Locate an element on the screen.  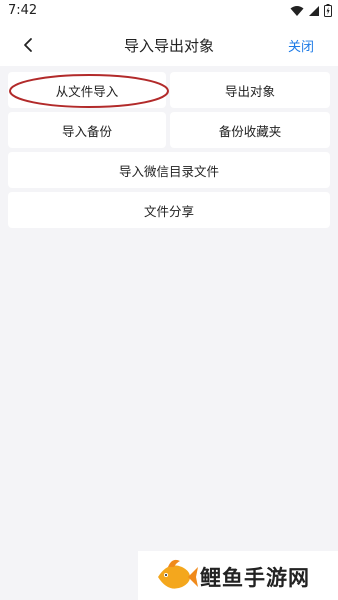
close-button: 关闭 is located at coordinates (301, 45).